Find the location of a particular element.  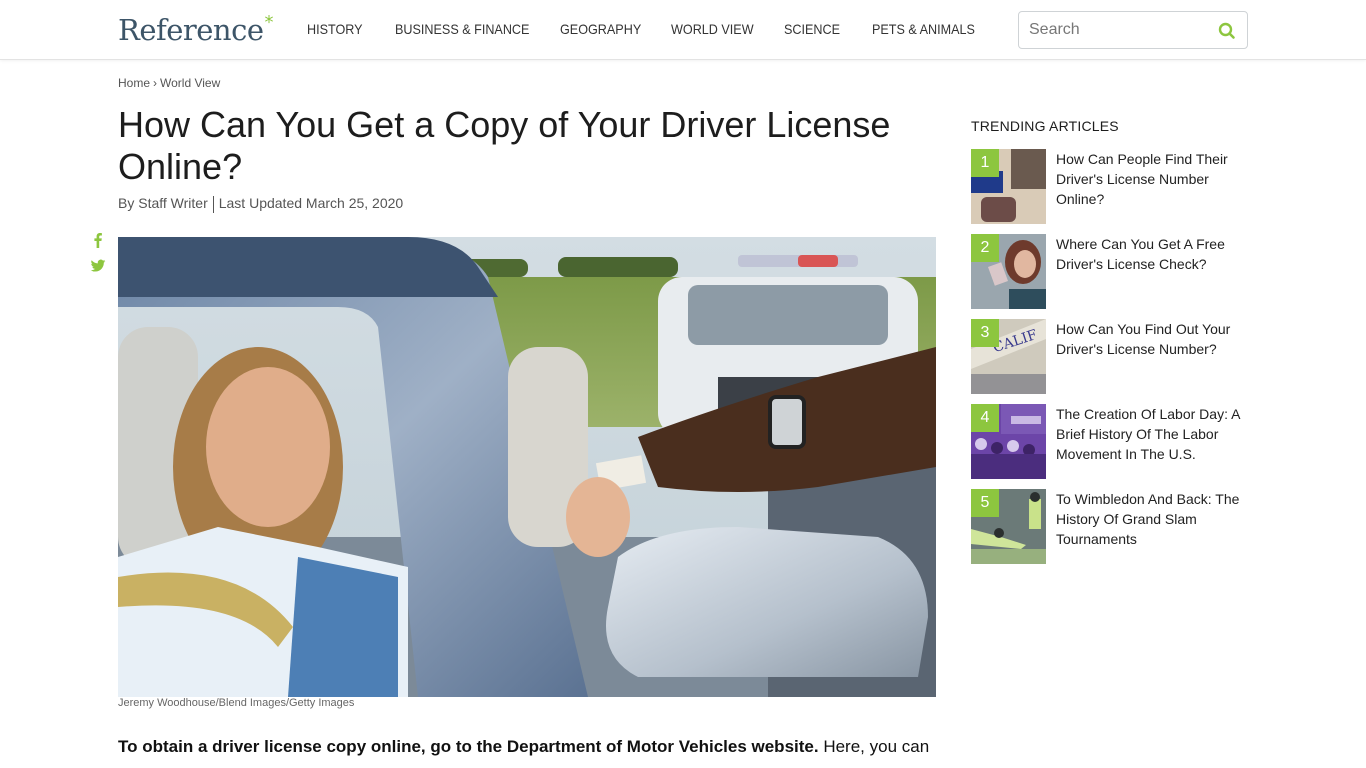

social-share is located at coordinates (99, 258).